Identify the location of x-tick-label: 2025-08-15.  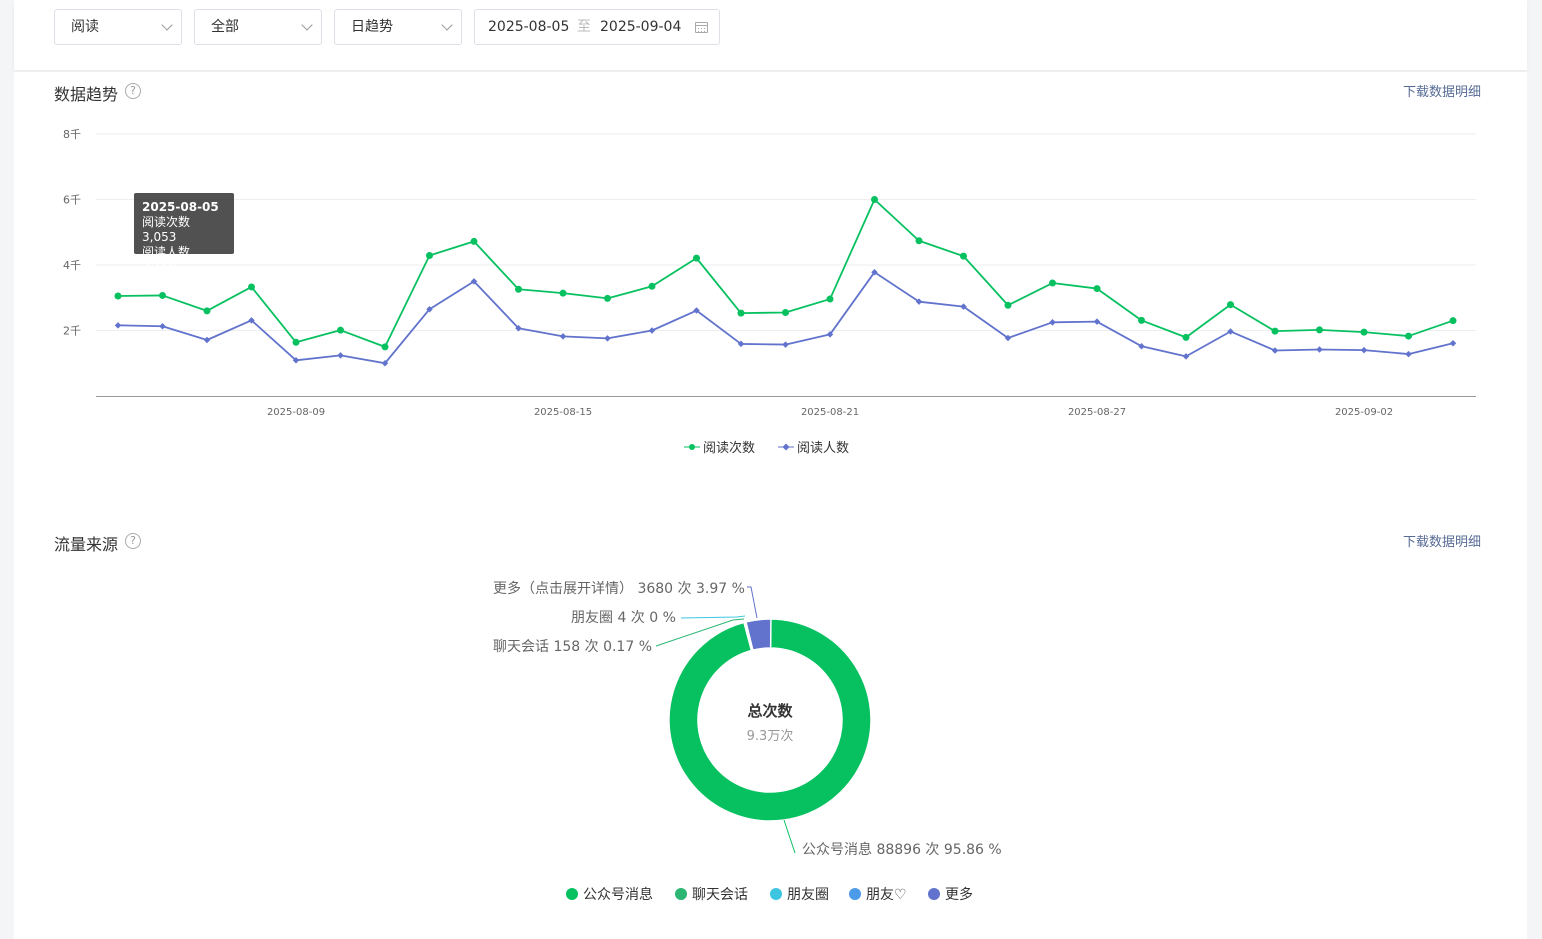
(563, 412).